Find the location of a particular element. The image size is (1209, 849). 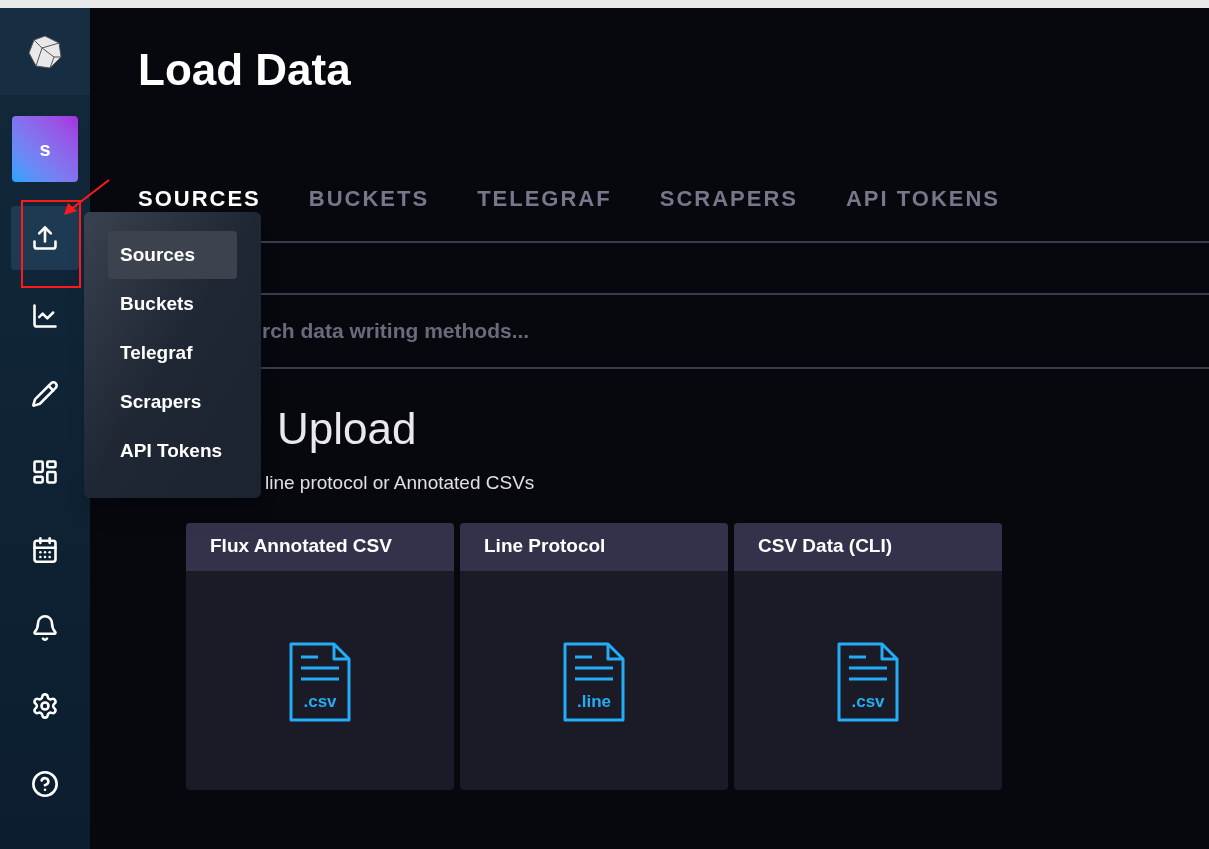

upload-icon is located at coordinates (45, 238).